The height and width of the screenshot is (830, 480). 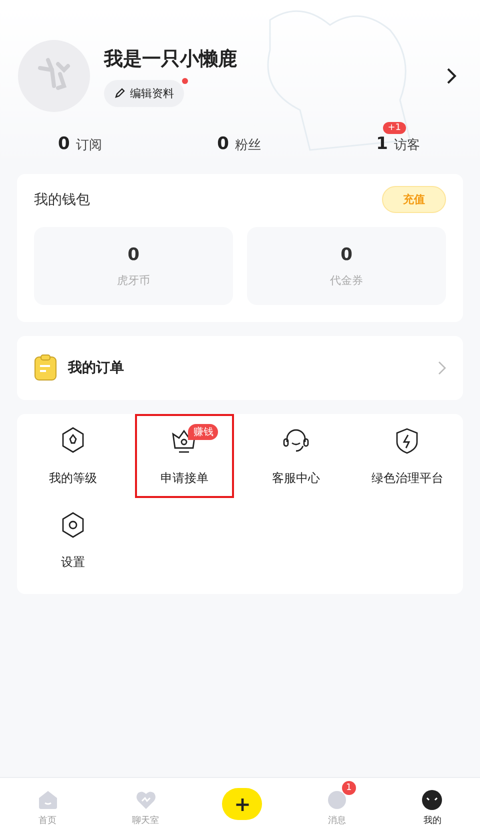 What do you see at coordinates (407, 456) in the screenshot?
I see `service-item: 绿色治理平台` at bounding box center [407, 456].